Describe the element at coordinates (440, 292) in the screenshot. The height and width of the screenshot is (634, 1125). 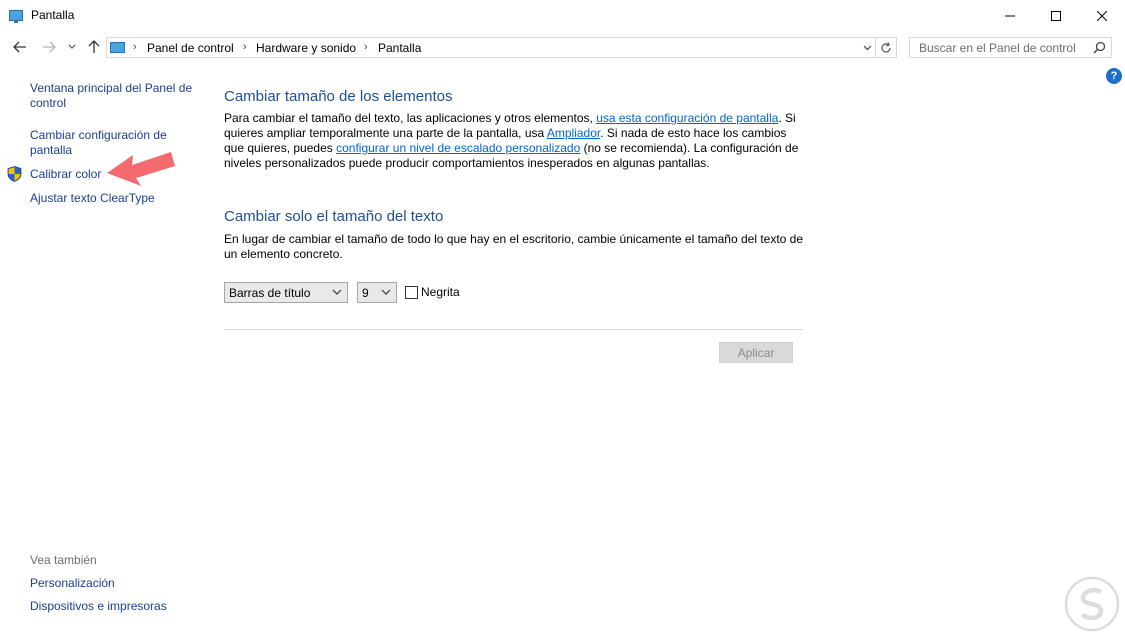
I see `bold-checkbox-label: Negrita` at that location.